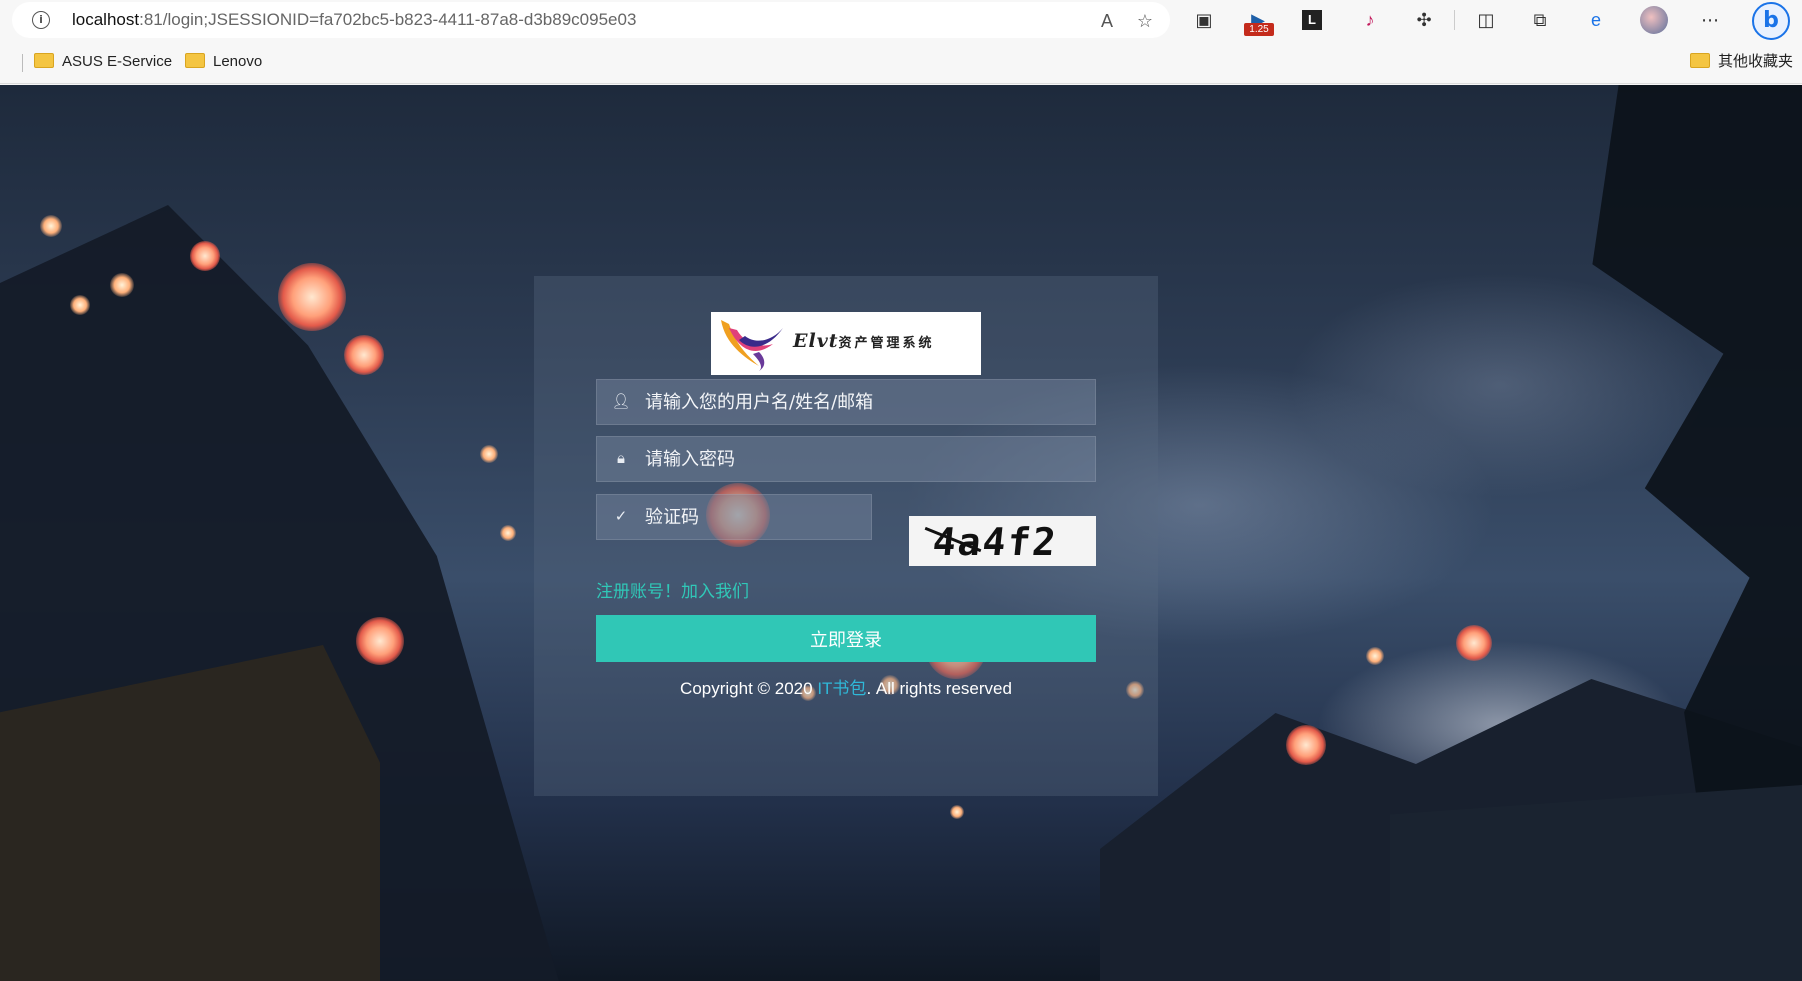 The width and height of the screenshot is (1802, 981). Describe the element at coordinates (865, 459) in the screenshot. I see `password-input` at that location.